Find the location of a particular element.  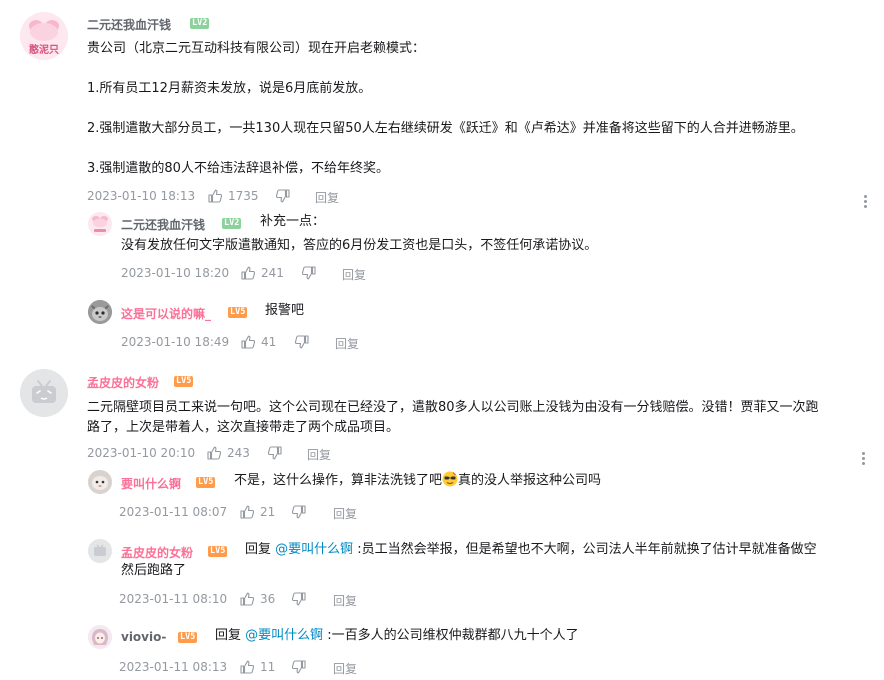

like-button: 243 is located at coordinates (228, 453).